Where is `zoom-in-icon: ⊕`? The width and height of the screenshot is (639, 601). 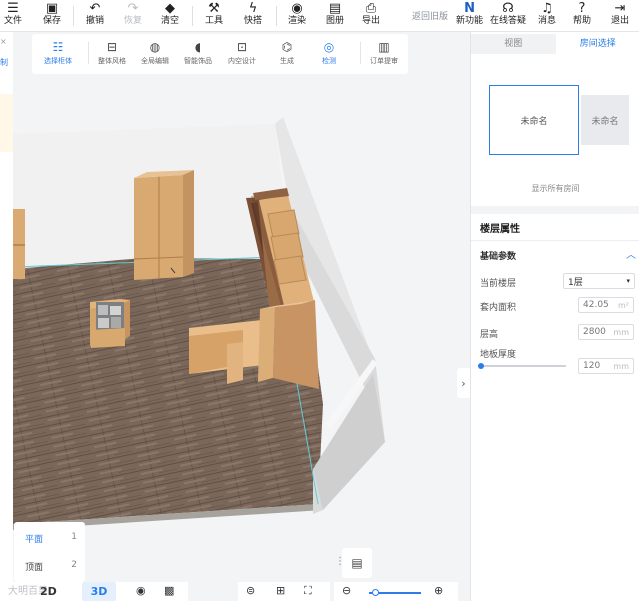
zoom-in-icon: ⊕ is located at coordinates (438, 590).